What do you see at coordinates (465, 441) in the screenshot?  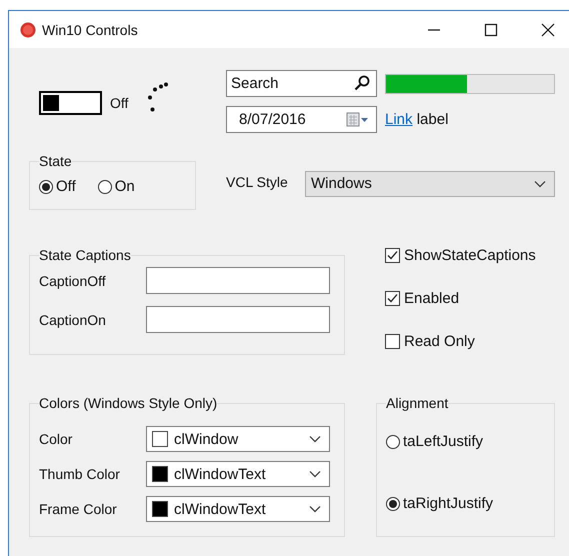 I see `radio-option: taLeftJustify` at bounding box center [465, 441].